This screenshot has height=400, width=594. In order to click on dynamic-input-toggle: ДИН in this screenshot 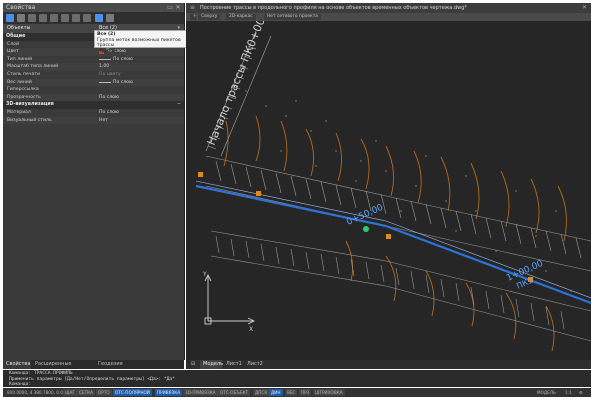, I will do `click(276, 392)`.